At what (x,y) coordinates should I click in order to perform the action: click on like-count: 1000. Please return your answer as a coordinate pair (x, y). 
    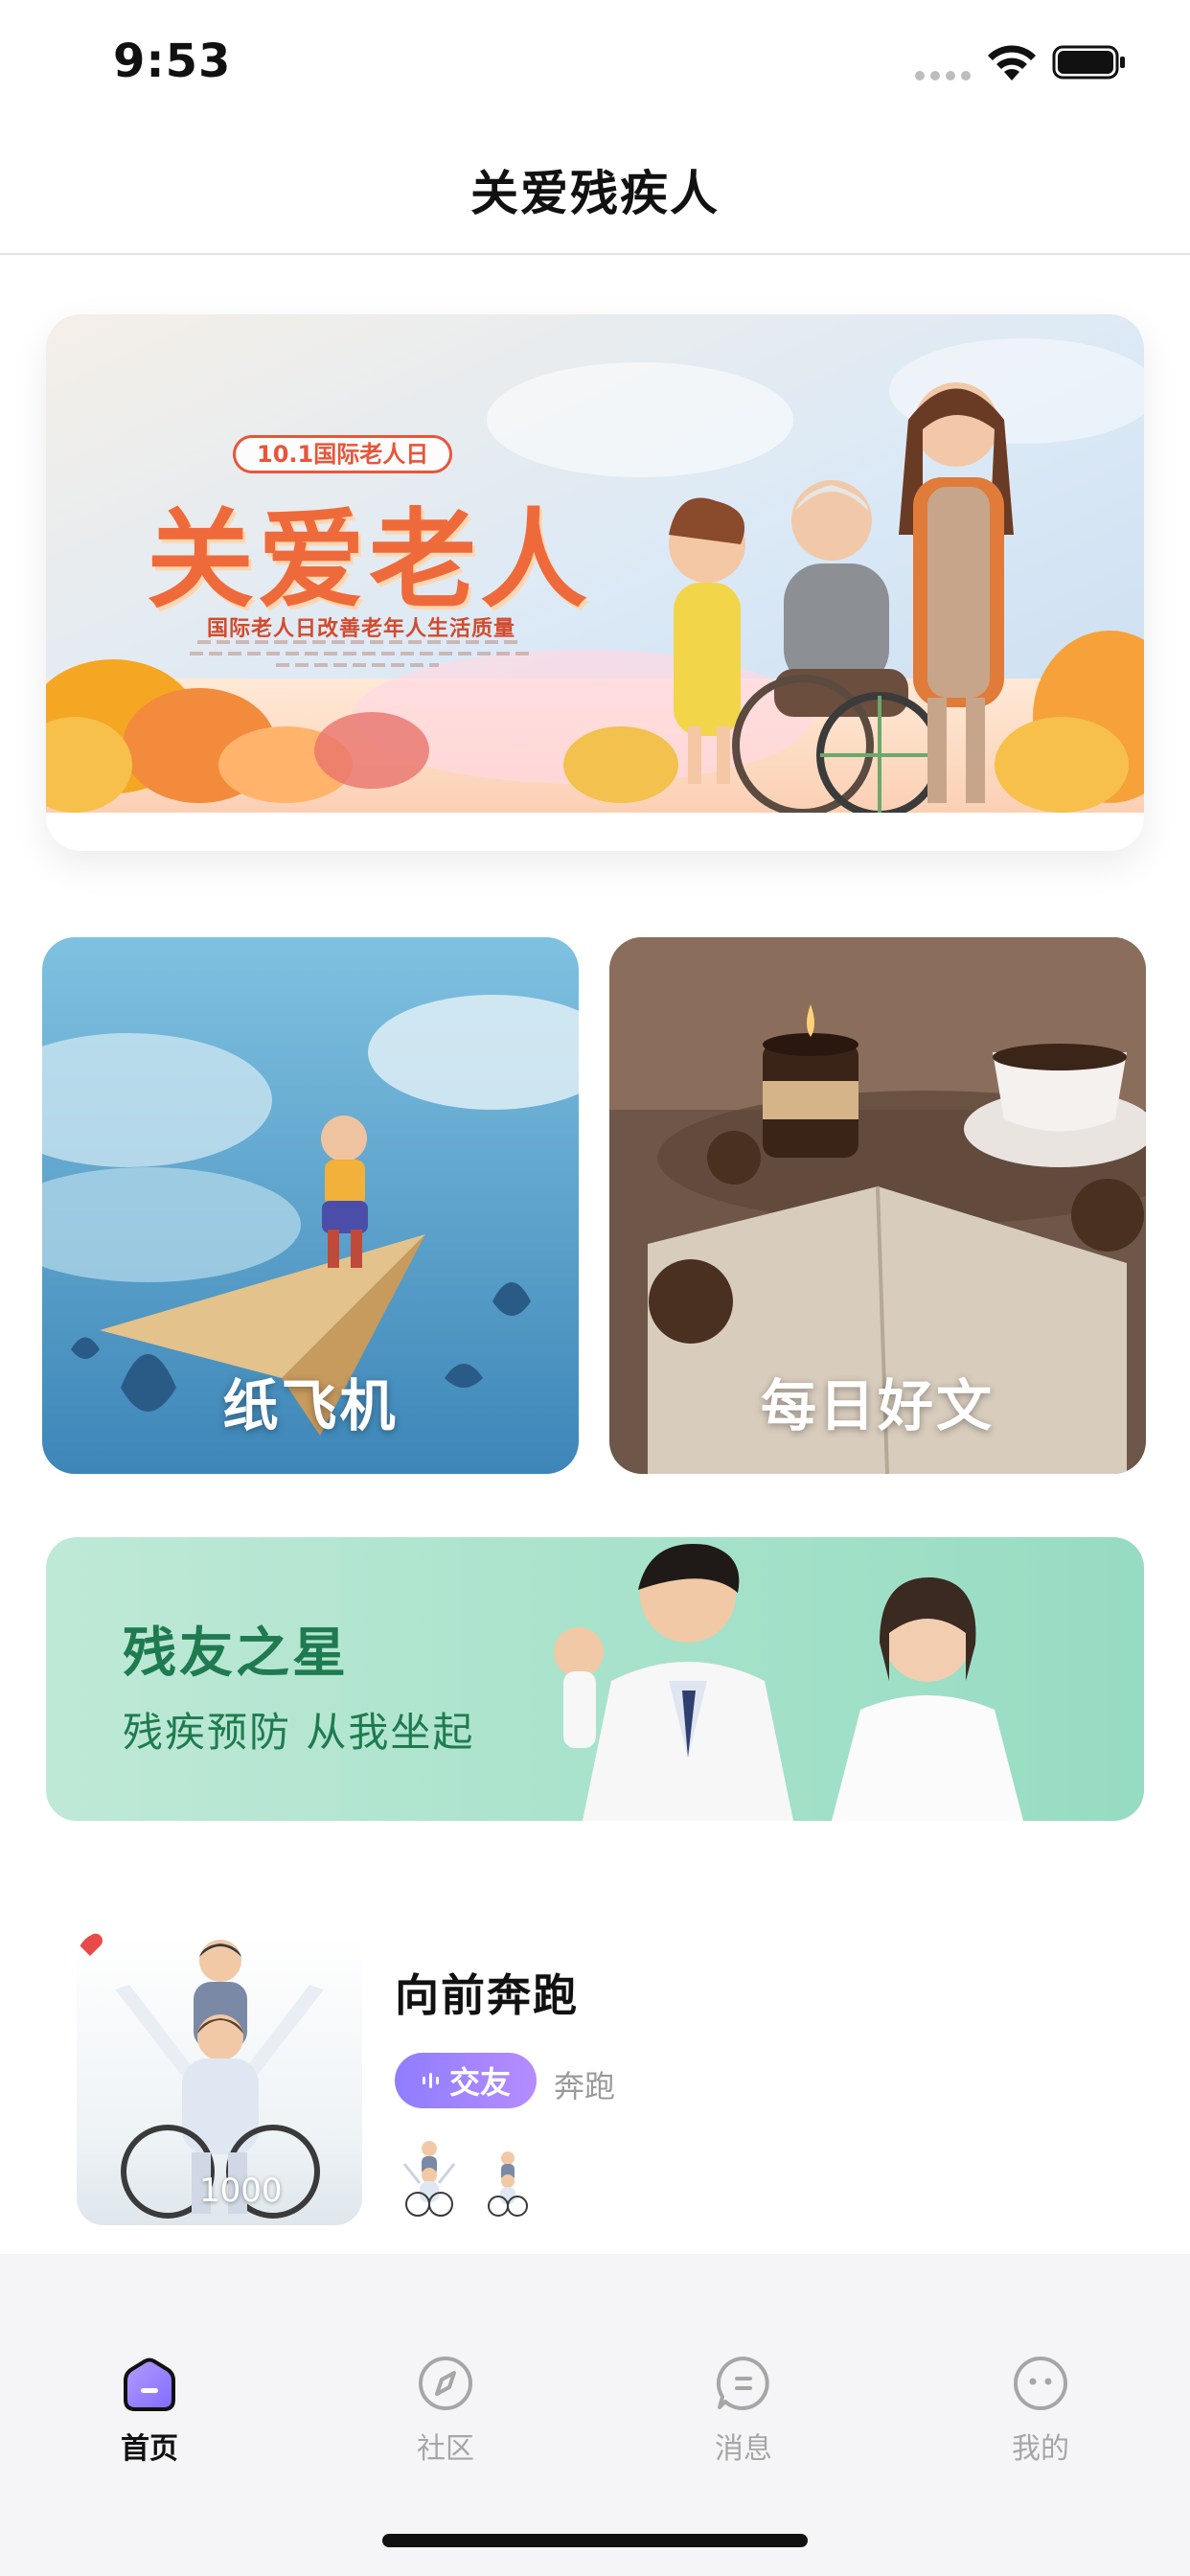
    Looking at the image, I should click on (241, 2191).